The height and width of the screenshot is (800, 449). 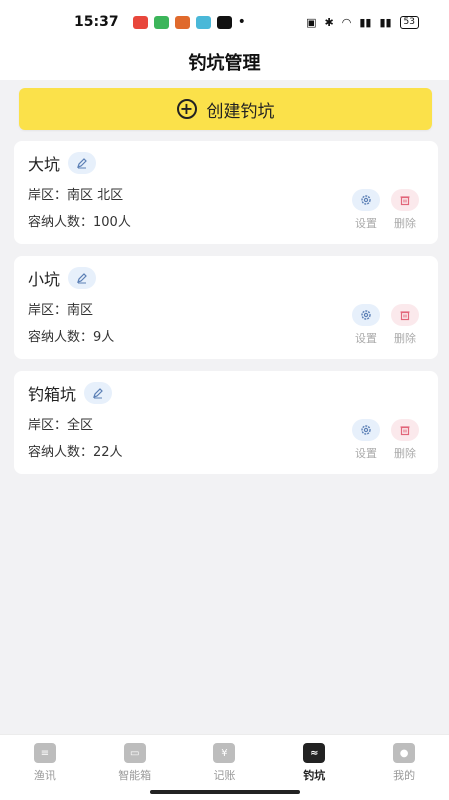 I want to click on capacity-row: 容纳人数：100人, so click(x=79, y=220).